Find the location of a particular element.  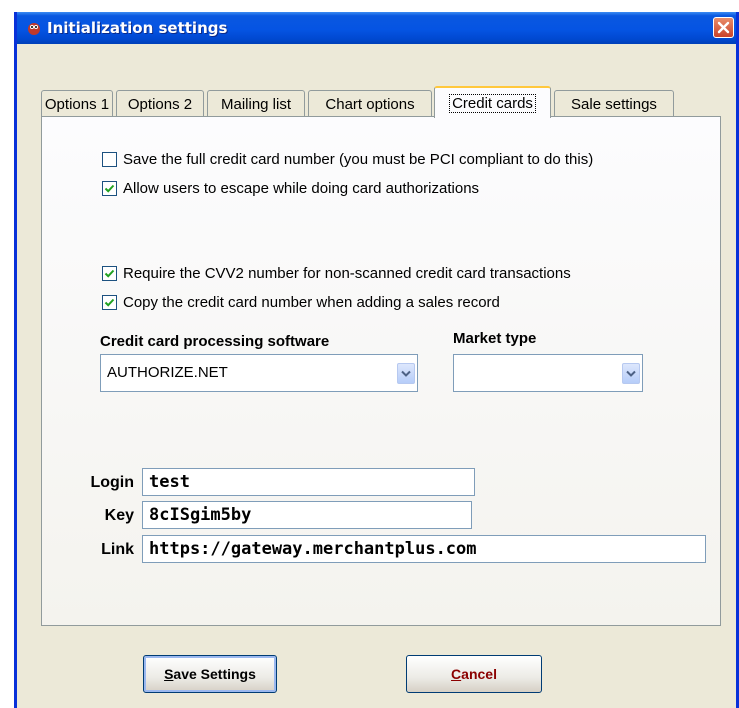

save-settings-button: Save Settings is located at coordinates (210, 674).